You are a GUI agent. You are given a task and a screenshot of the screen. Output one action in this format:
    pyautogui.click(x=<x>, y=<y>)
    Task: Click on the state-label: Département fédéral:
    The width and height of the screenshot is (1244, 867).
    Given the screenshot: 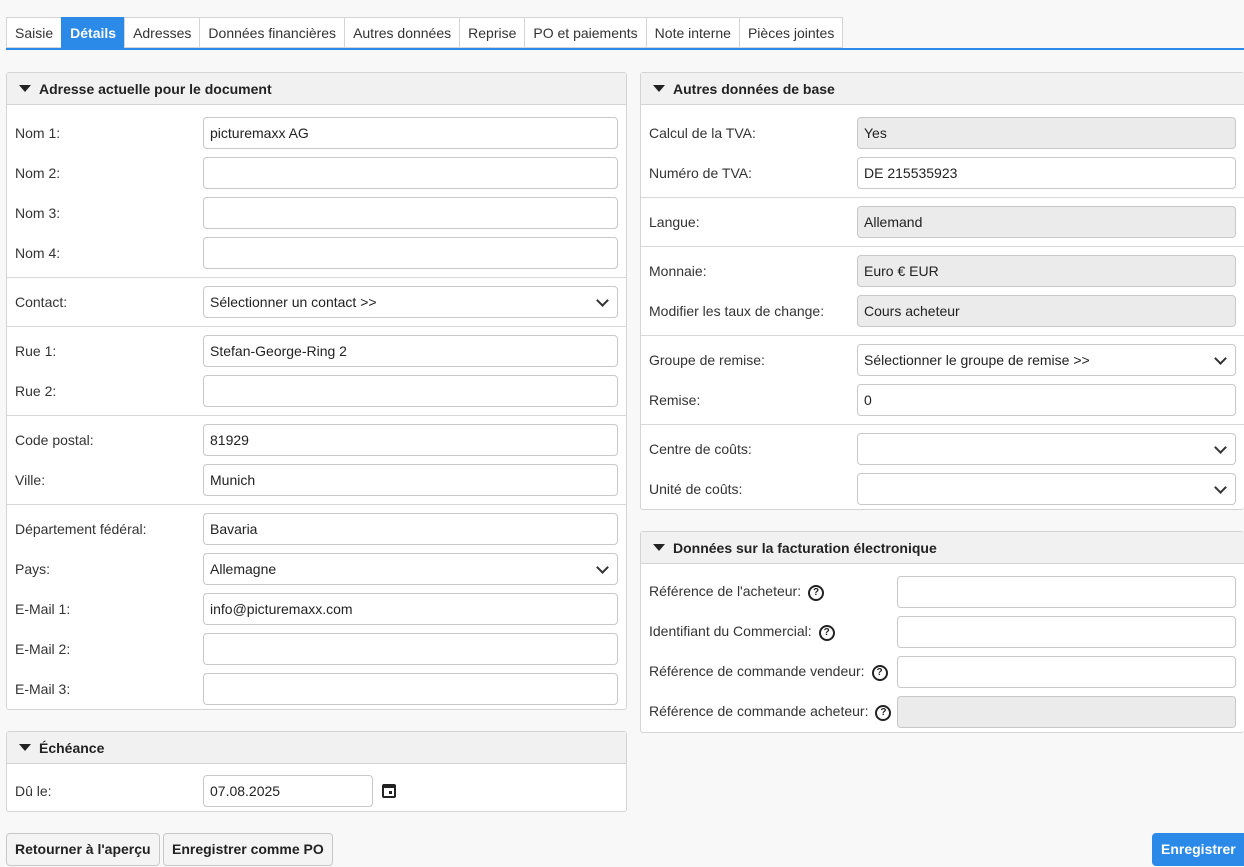 What is the action you would take?
    pyautogui.click(x=81, y=529)
    